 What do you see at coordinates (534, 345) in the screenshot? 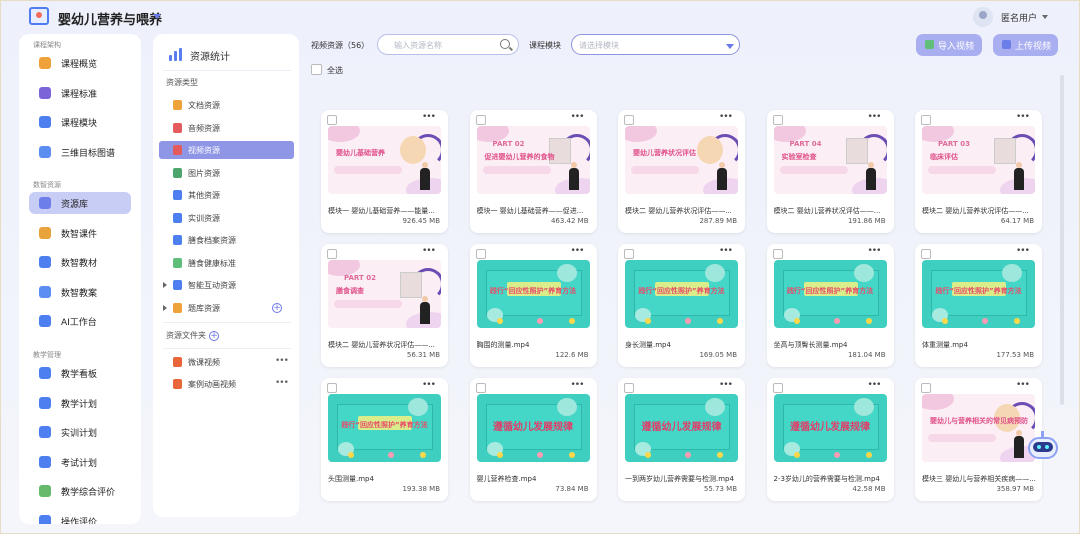
I see `video-name: 胸围的测量.mp4` at bounding box center [534, 345].